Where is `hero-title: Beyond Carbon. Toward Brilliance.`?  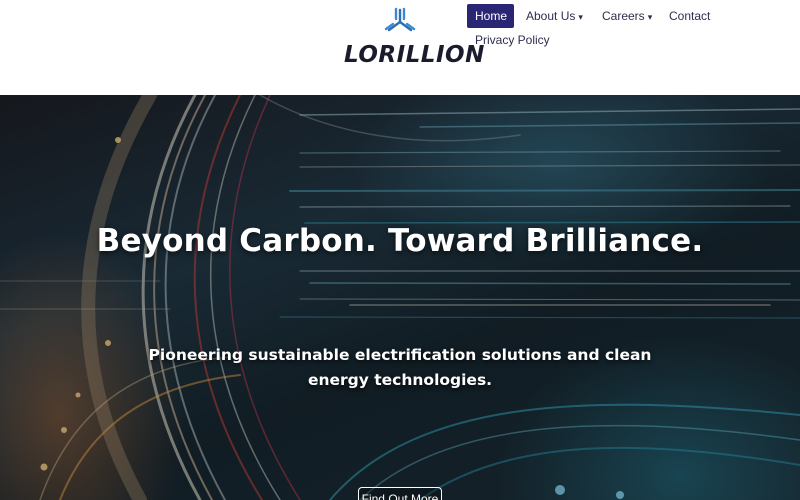
hero-title: Beyond Carbon. Toward Brilliance. is located at coordinates (400, 241).